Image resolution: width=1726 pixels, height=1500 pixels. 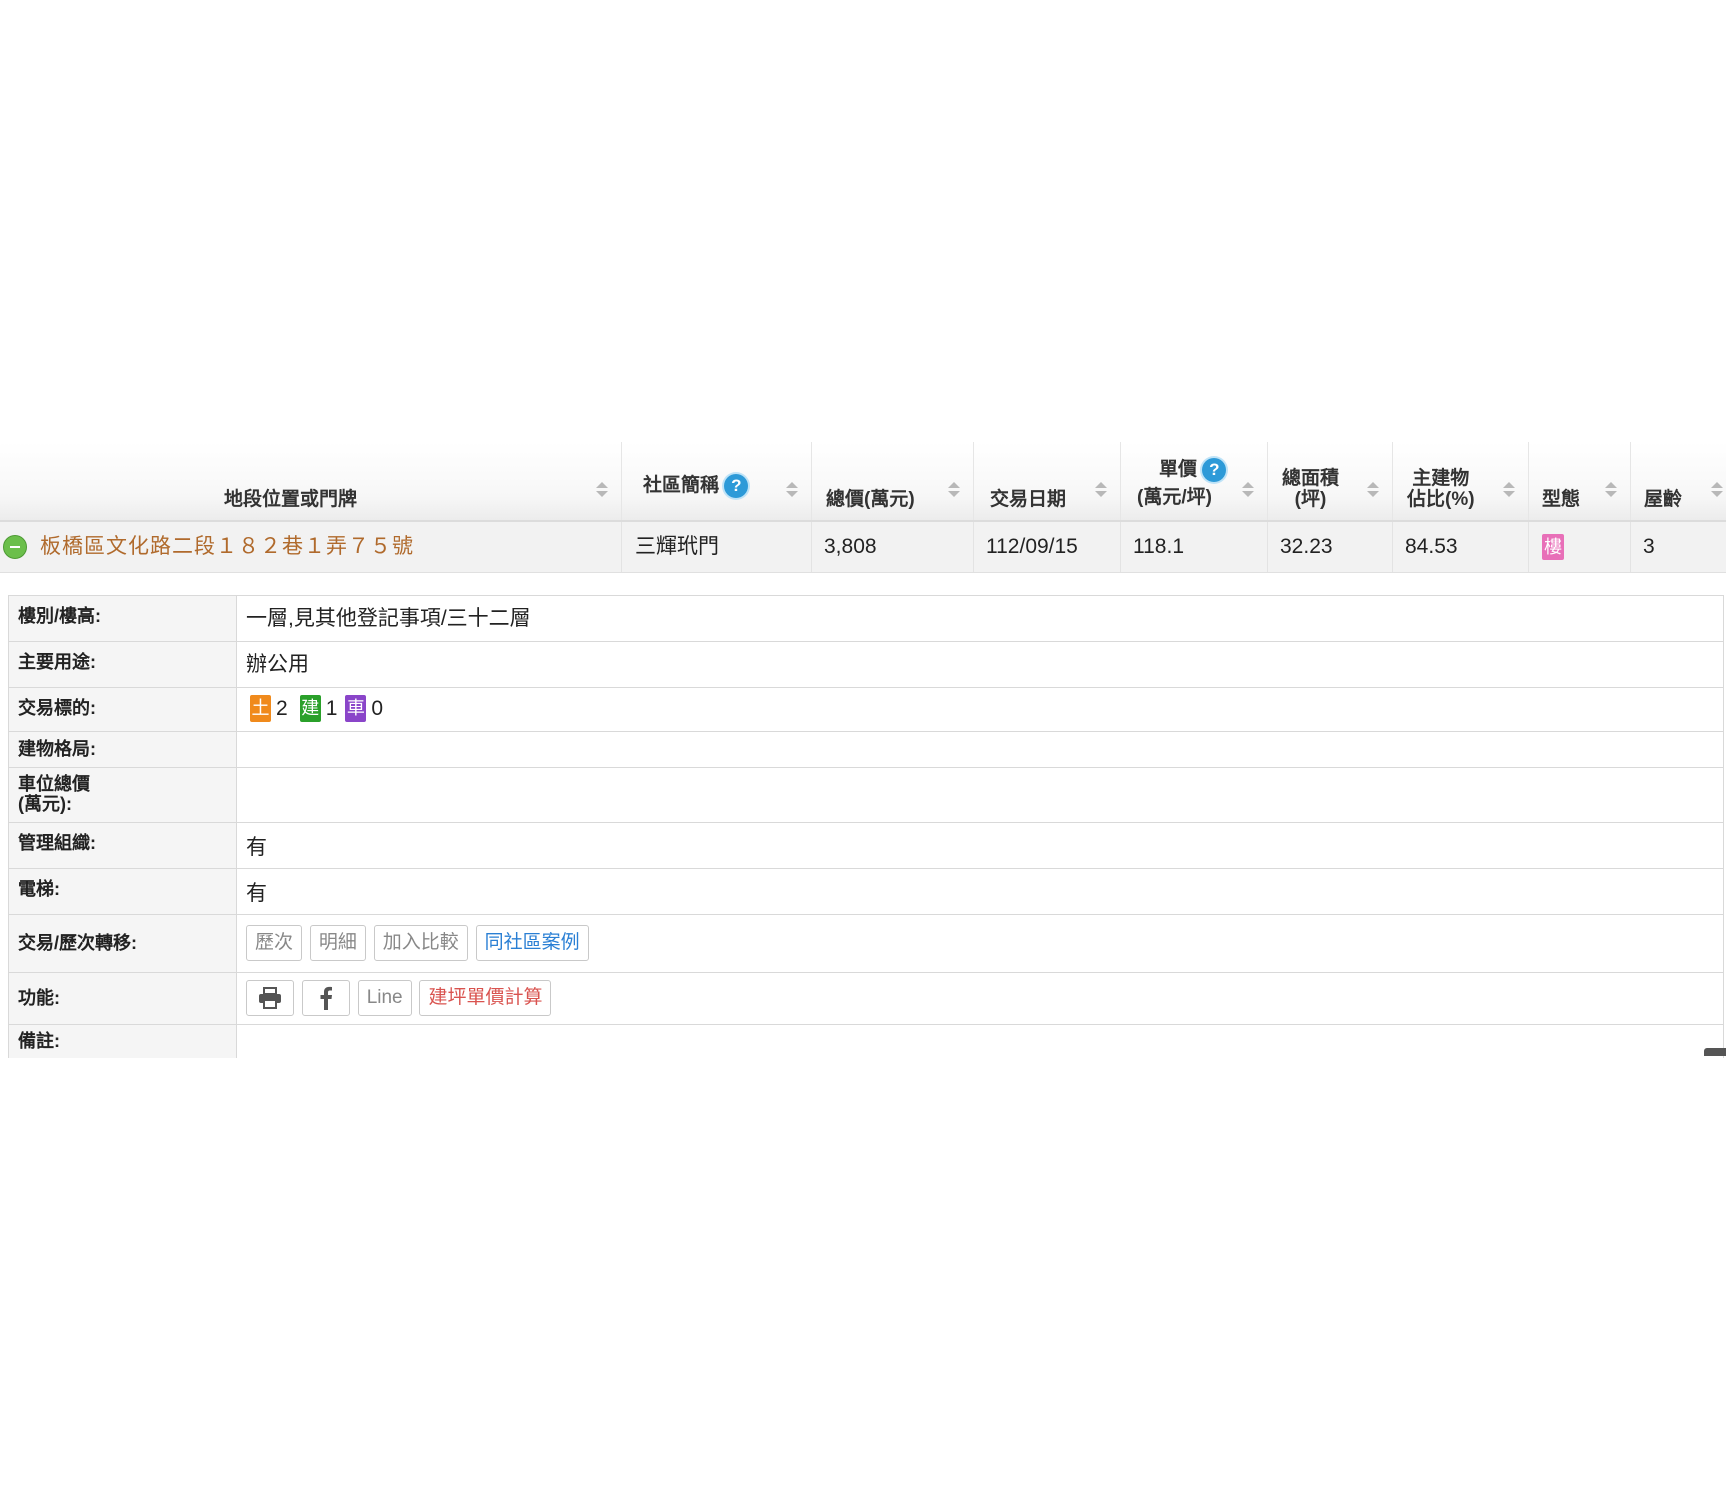 I want to click on column-header-area: 總面積 (坪), so click(x=1330, y=481).